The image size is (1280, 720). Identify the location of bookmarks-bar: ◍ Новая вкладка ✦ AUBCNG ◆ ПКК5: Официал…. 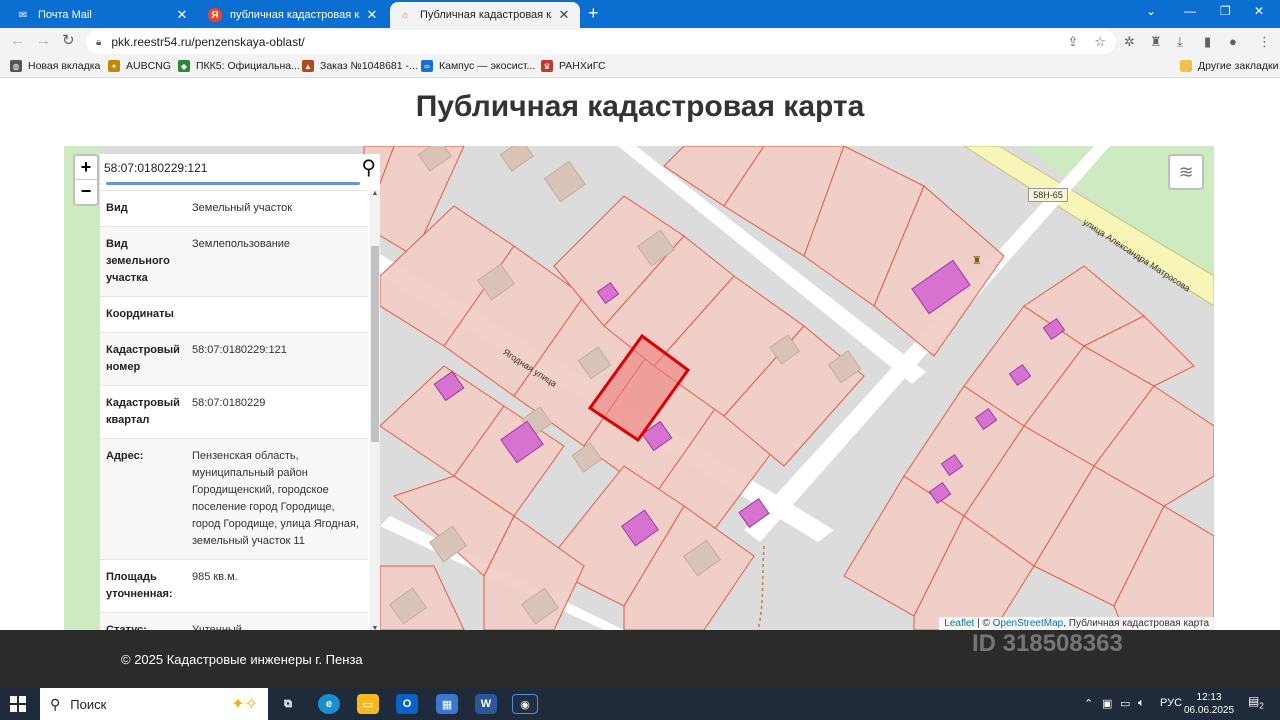
(640, 67).